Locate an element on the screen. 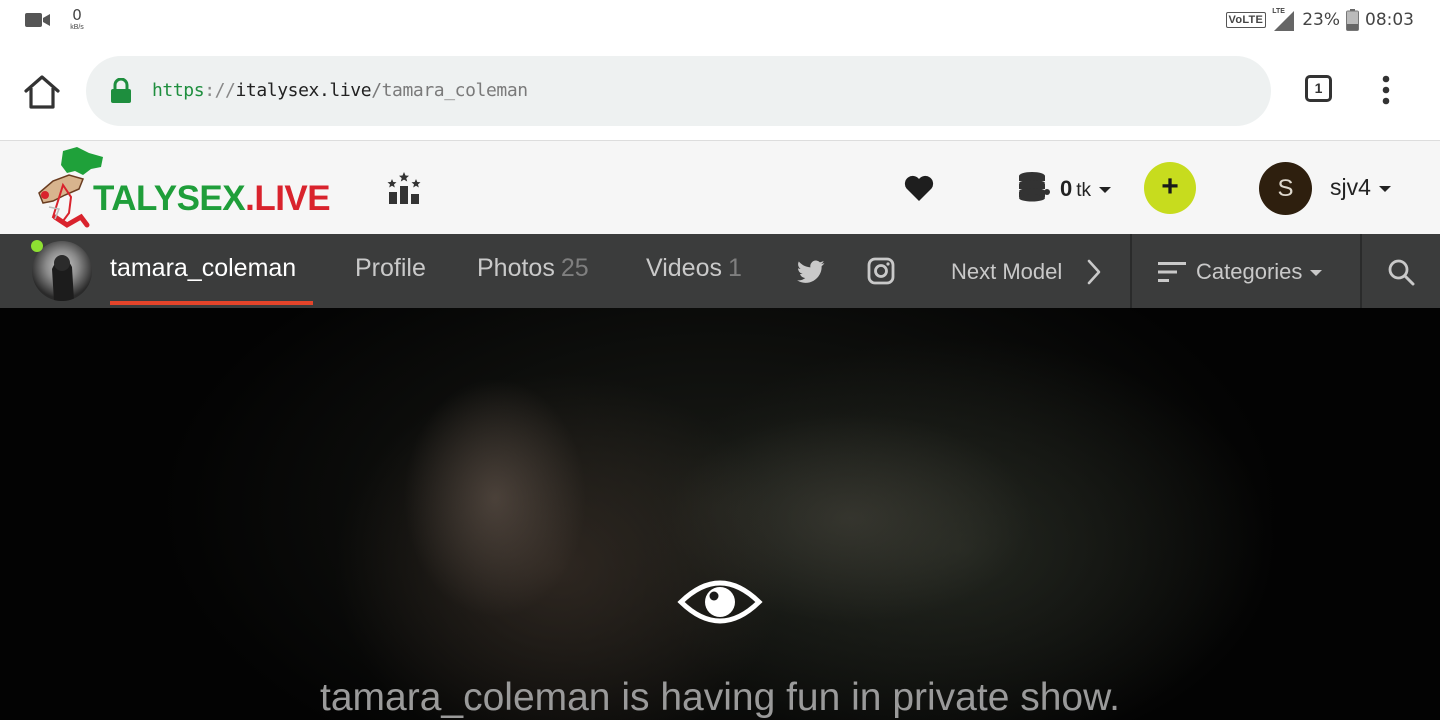 The width and height of the screenshot is (1440, 720). more-vert-icon is located at coordinates (1386, 90).